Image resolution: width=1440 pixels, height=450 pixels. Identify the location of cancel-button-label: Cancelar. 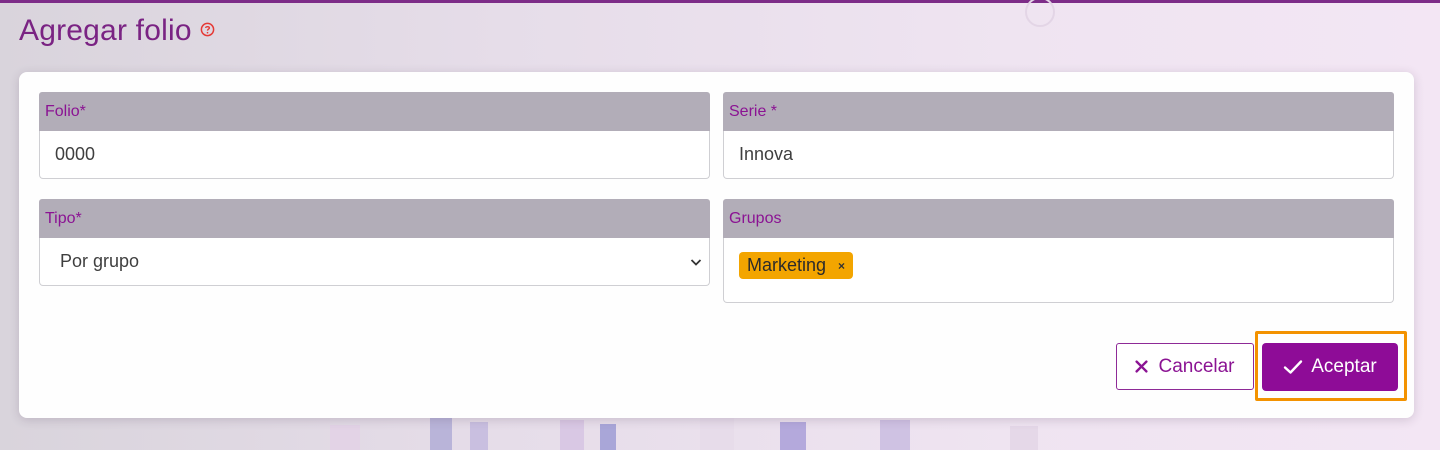
(1196, 366).